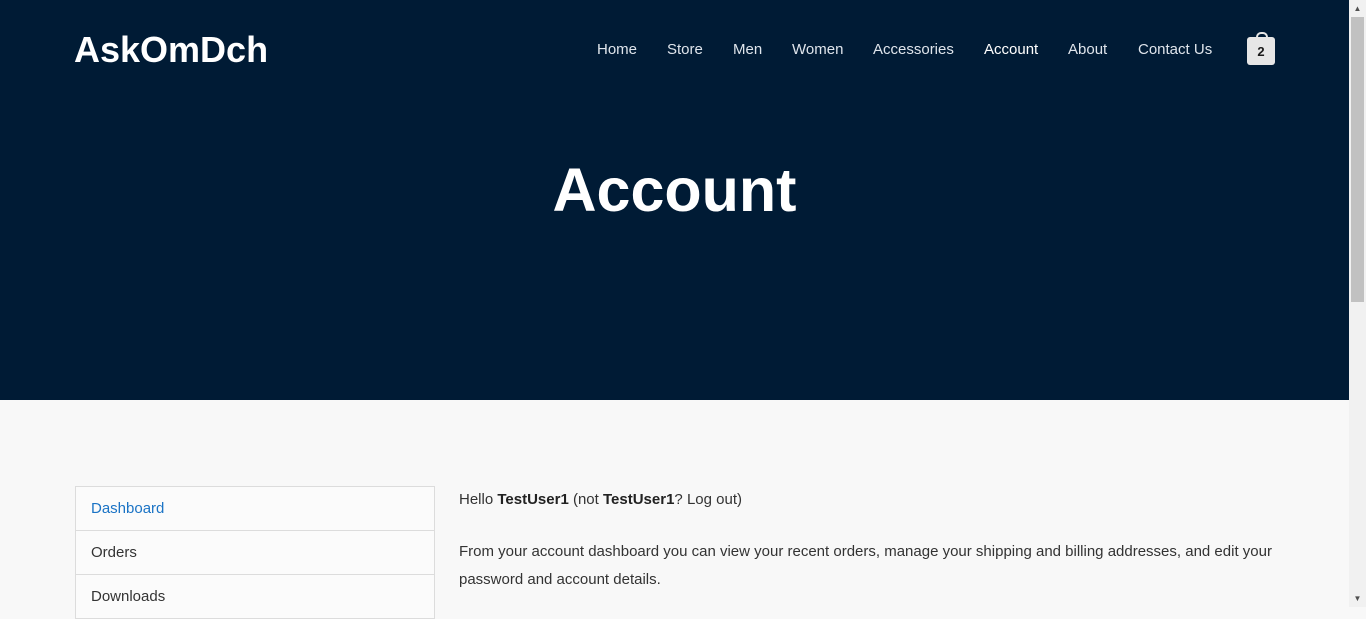 This screenshot has width=1366, height=619. What do you see at coordinates (1262, 36) in the screenshot?
I see `shopping-bag-icon` at bounding box center [1262, 36].